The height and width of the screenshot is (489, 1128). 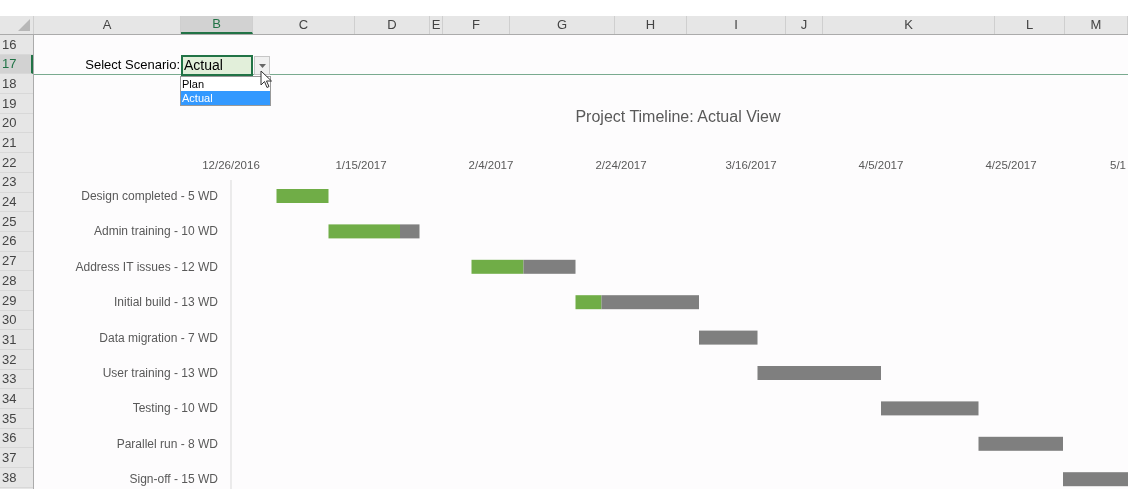 What do you see at coordinates (16, 123) in the screenshot?
I see `row-header: 20` at bounding box center [16, 123].